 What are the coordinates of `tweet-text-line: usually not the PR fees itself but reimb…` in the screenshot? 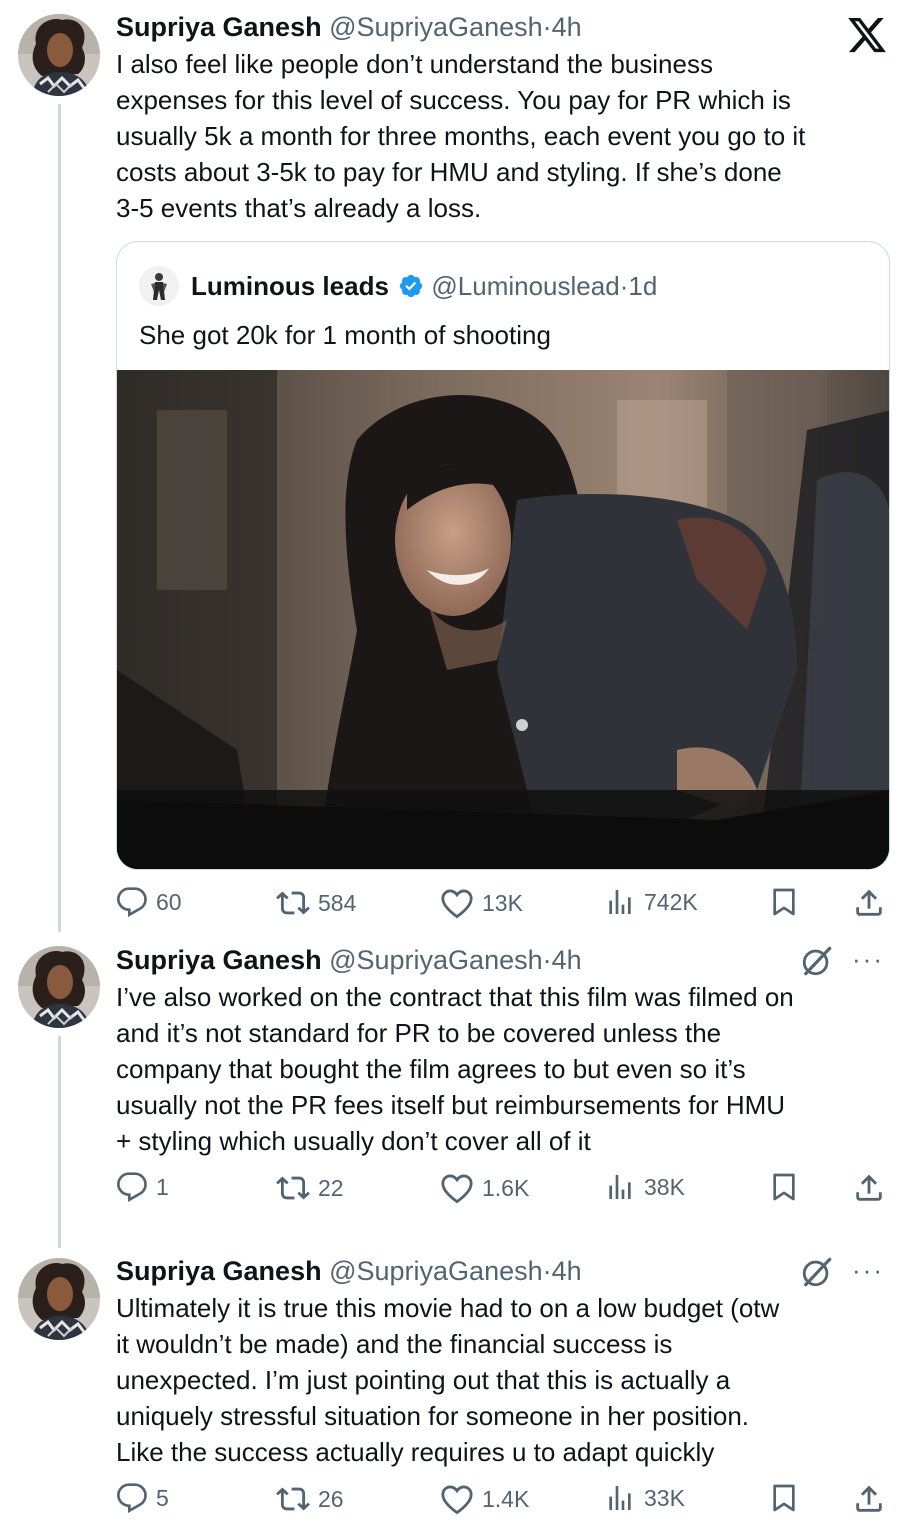 It's located at (451, 1105).